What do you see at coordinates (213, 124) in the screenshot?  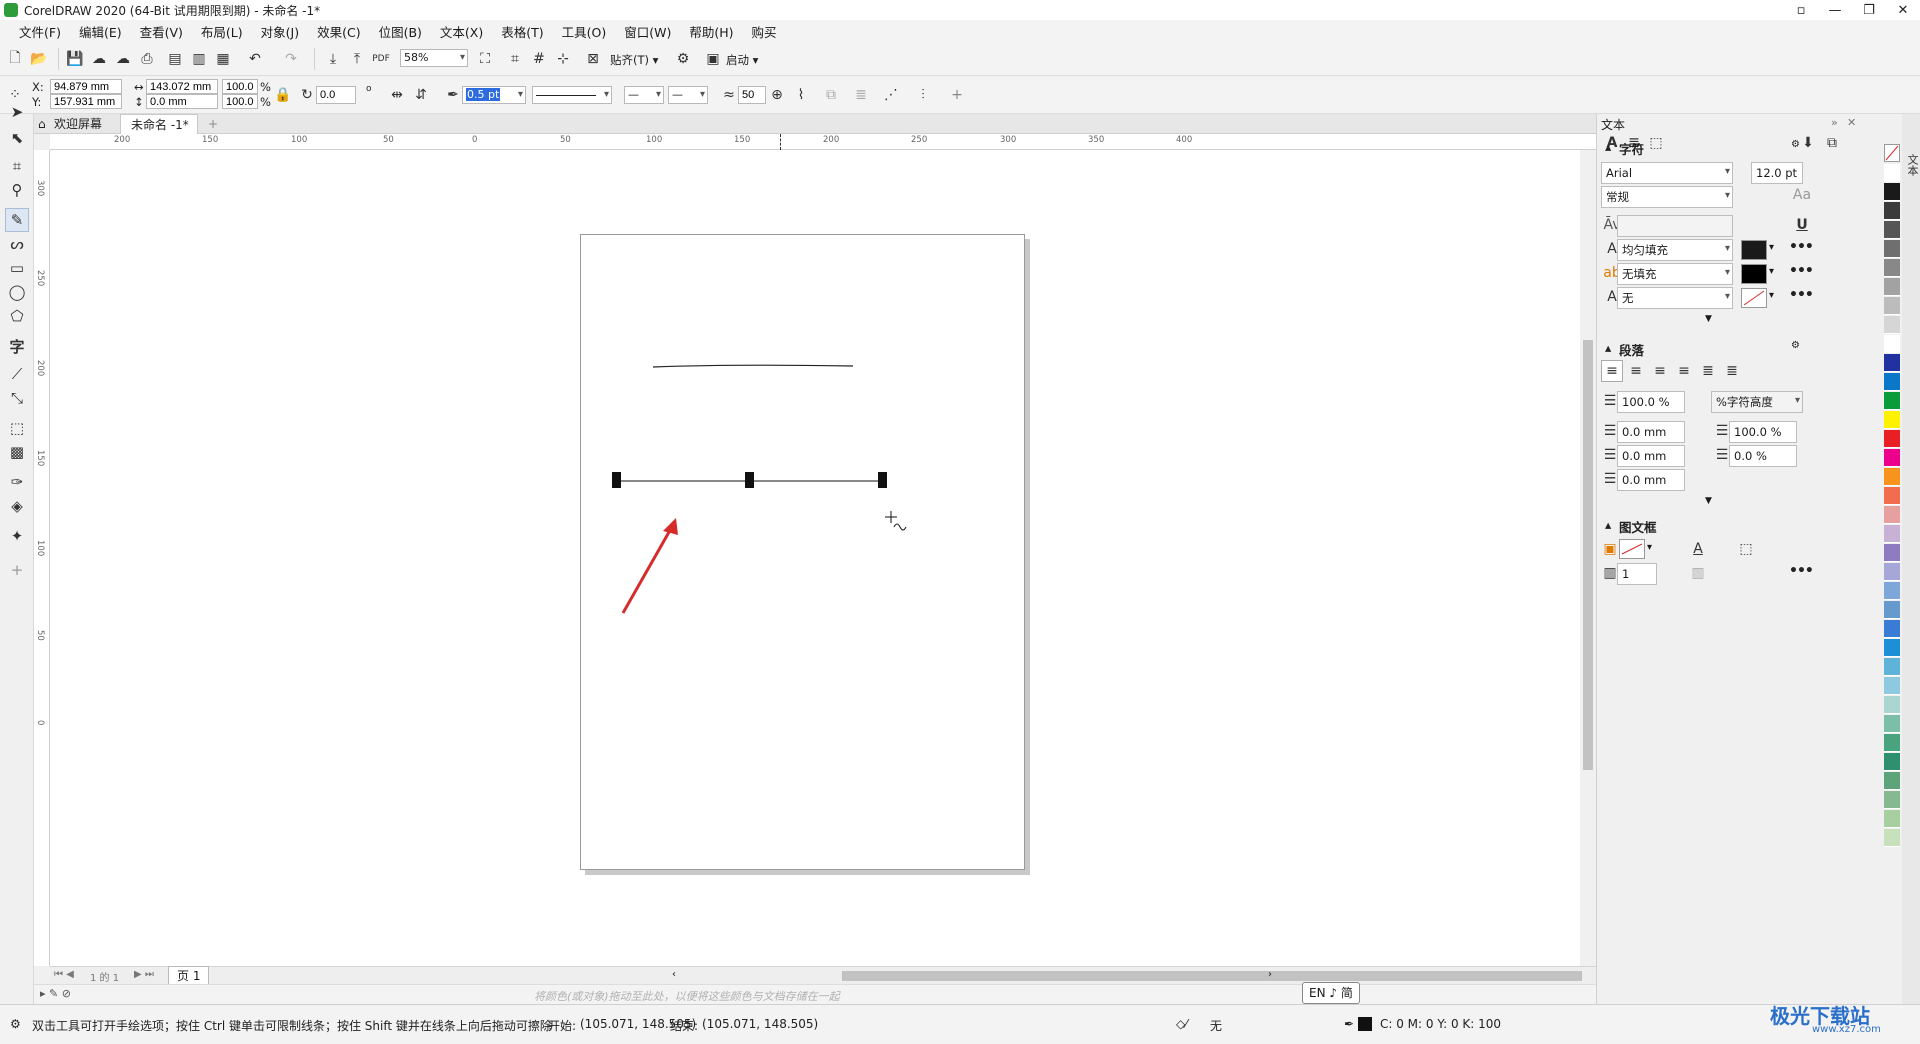 I see `new-tab-icon: +` at bounding box center [213, 124].